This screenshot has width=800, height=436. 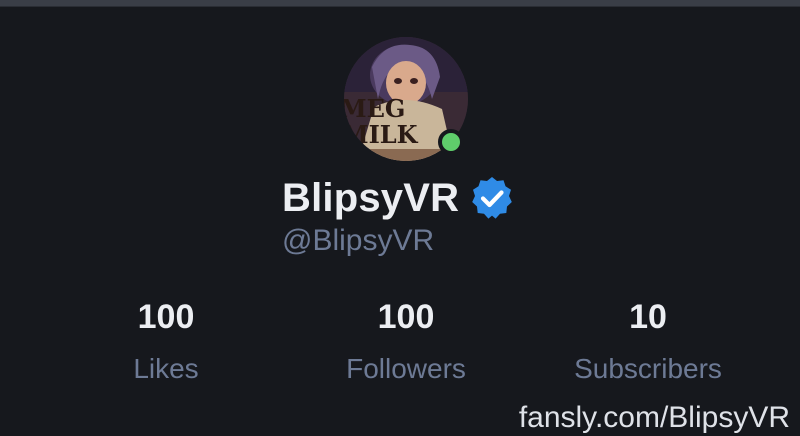 What do you see at coordinates (400, 3) in the screenshot?
I see `top-divider` at bounding box center [400, 3].